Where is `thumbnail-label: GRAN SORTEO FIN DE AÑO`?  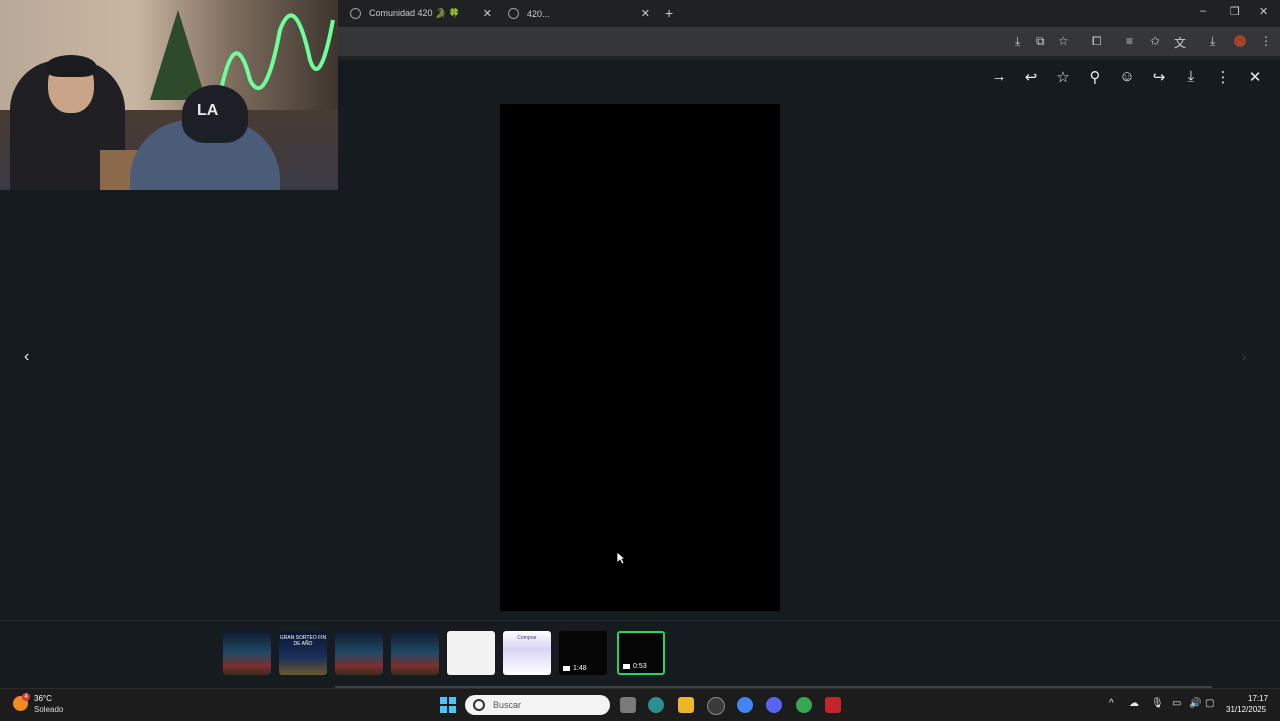 thumbnail-label: GRAN SORTEO FIN DE AÑO is located at coordinates (303, 641).